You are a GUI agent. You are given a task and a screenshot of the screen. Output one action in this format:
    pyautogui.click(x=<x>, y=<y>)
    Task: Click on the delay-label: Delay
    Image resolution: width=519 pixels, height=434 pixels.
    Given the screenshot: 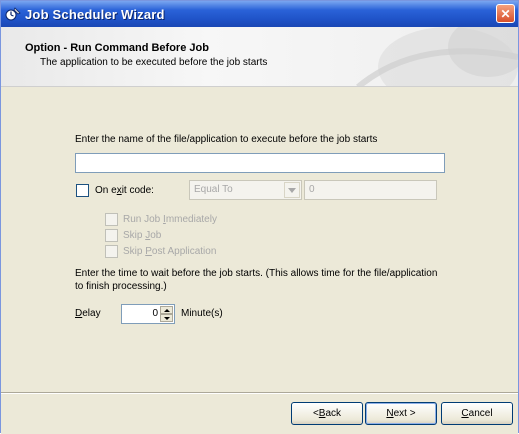 What is the action you would take?
    pyautogui.click(x=88, y=313)
    